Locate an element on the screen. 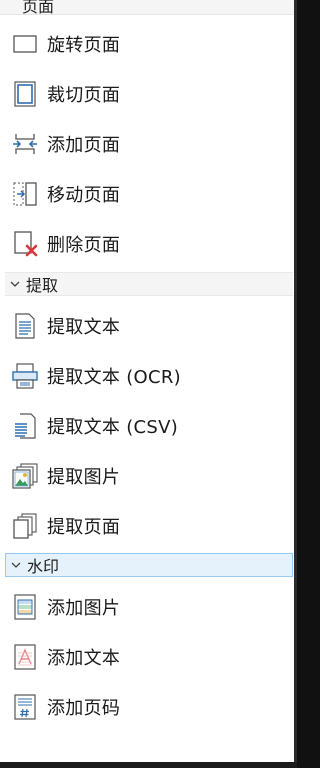 This screenshot has height=768, width=320. add-text-watermark-item: 添加文本 is located at coordinates (147, 657).